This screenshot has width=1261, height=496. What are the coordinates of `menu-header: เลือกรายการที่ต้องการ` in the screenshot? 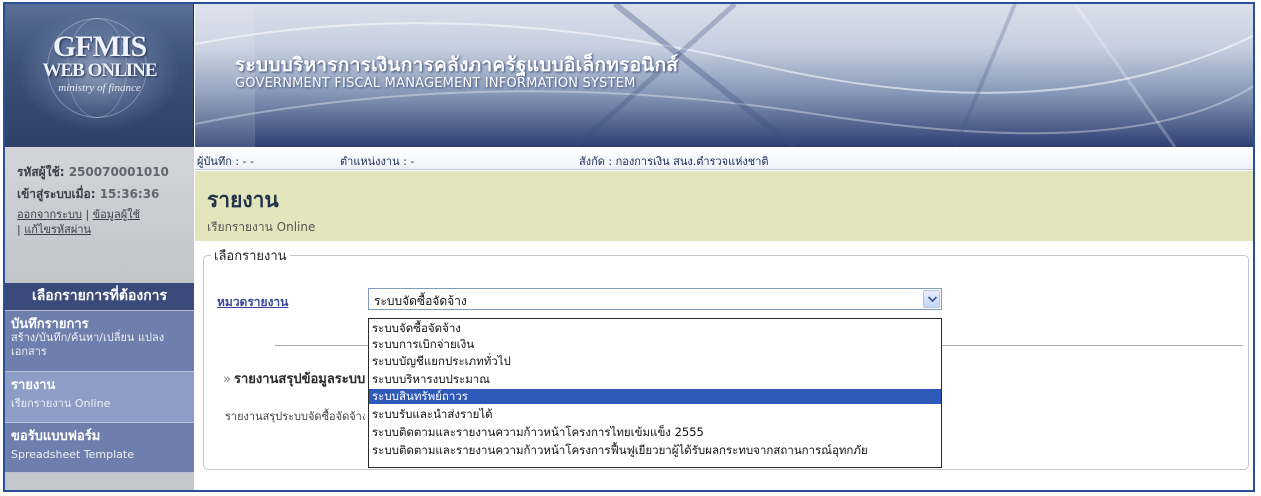 It's located at (99, 296).